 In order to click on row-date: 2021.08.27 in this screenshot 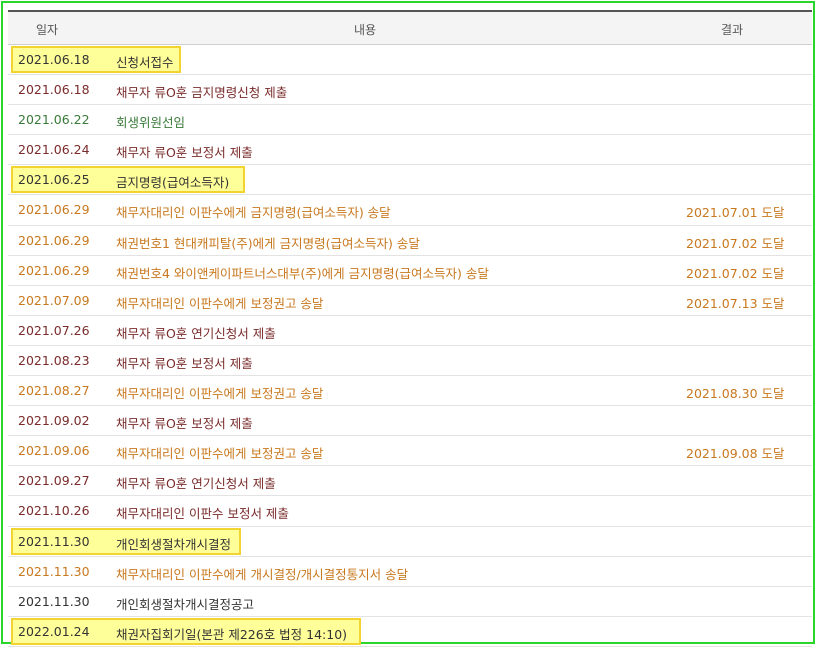, I will do `click(54, 391)`.